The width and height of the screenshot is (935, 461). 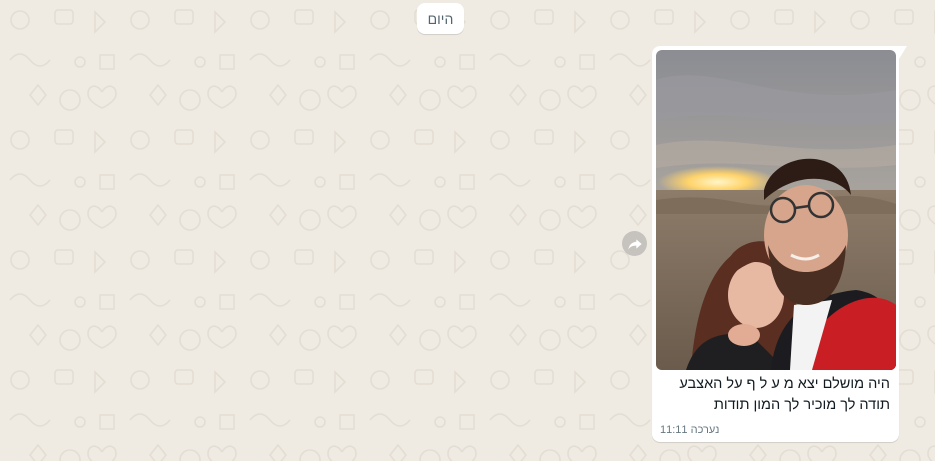 I want to click on edited-label: נערכה, so click(x=705, y=430).